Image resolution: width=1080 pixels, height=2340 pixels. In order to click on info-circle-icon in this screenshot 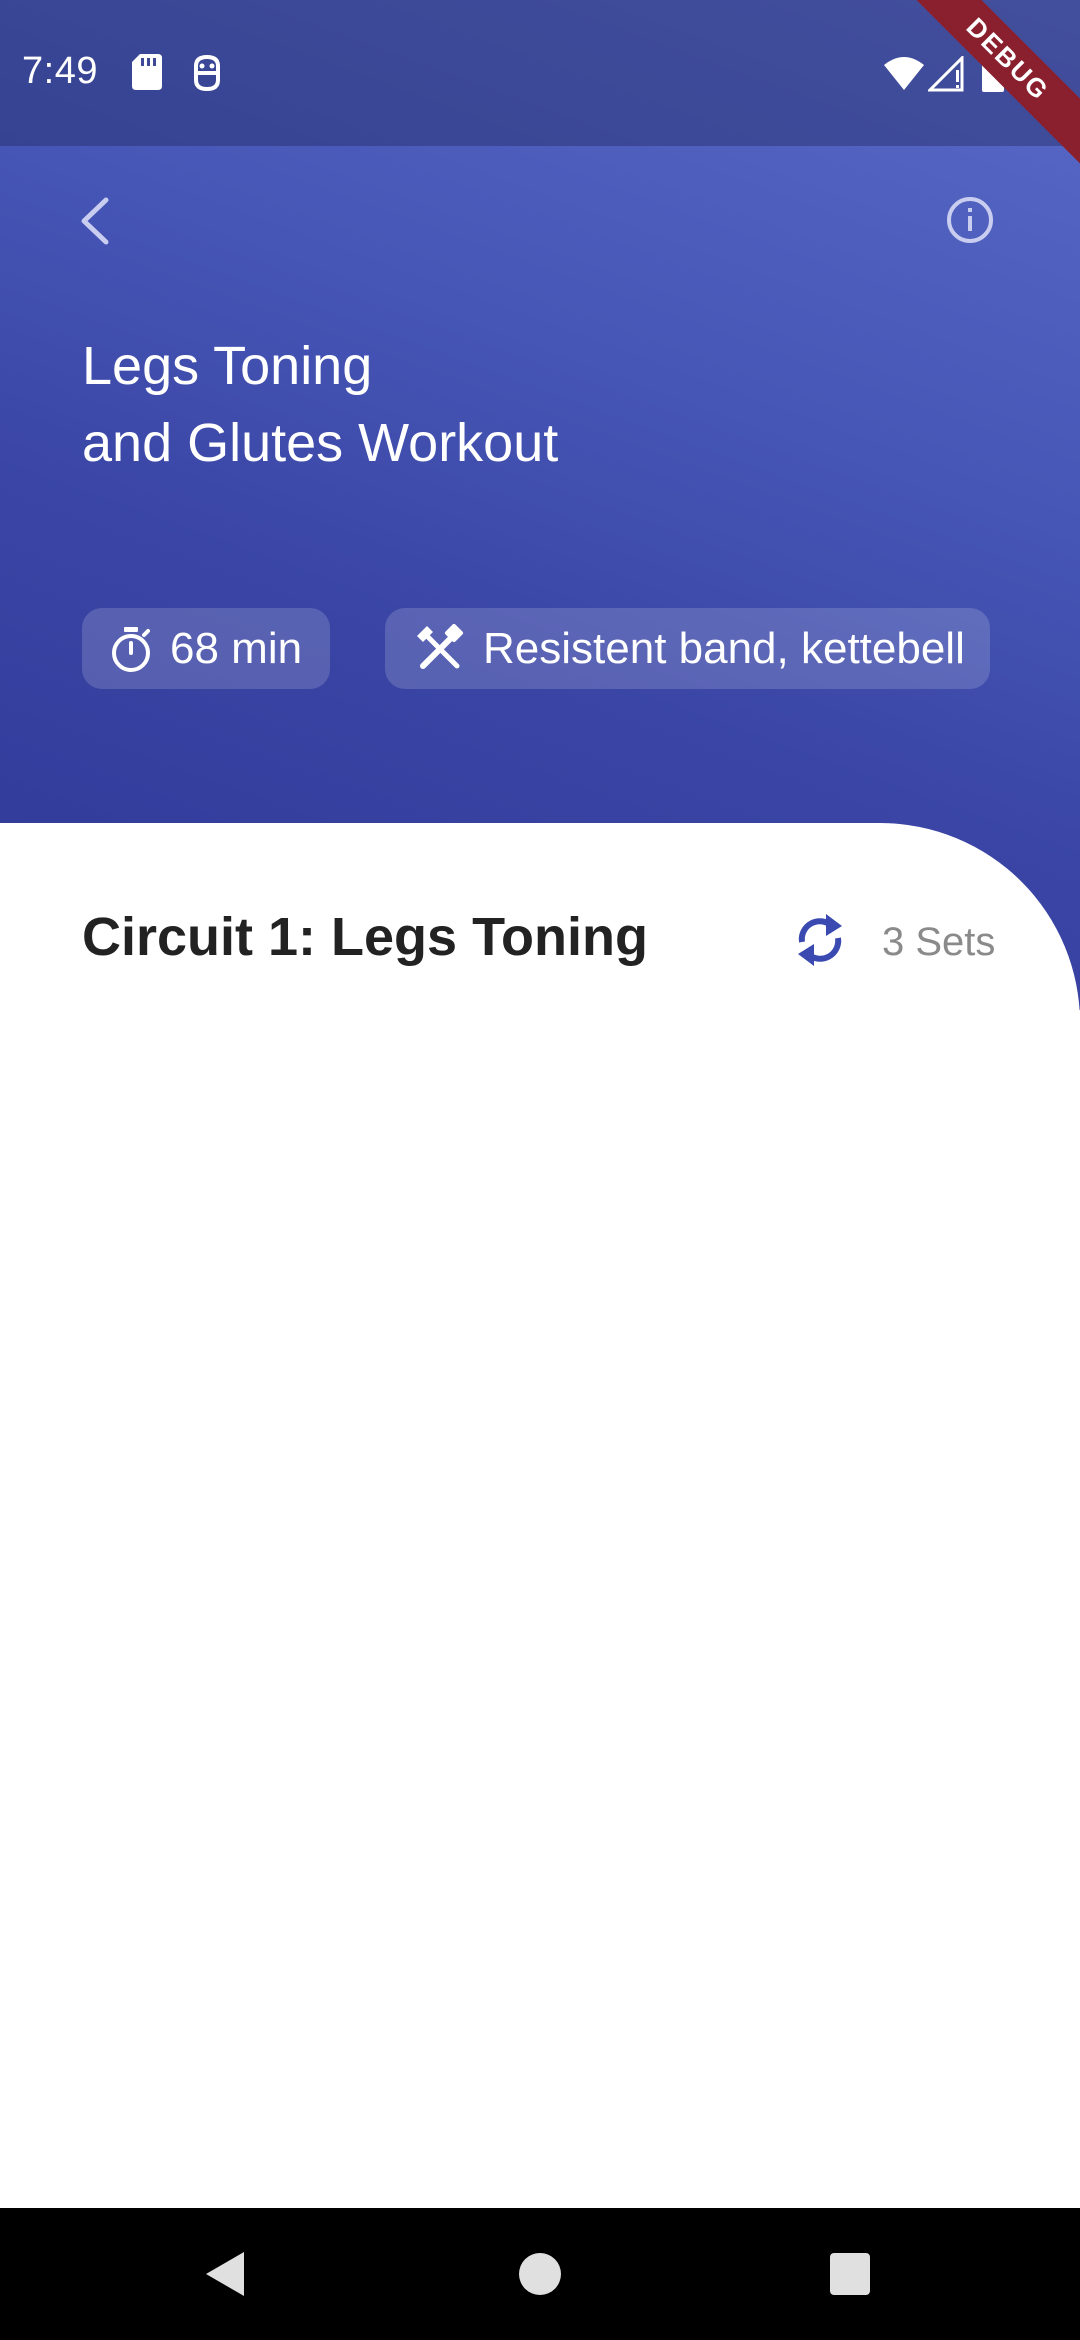, I will do `click(970, 220)`.